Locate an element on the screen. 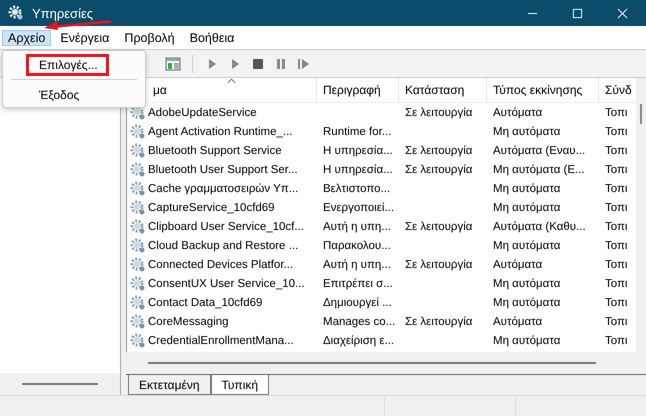  annotation-arrow is located at coordinates (78, 25).